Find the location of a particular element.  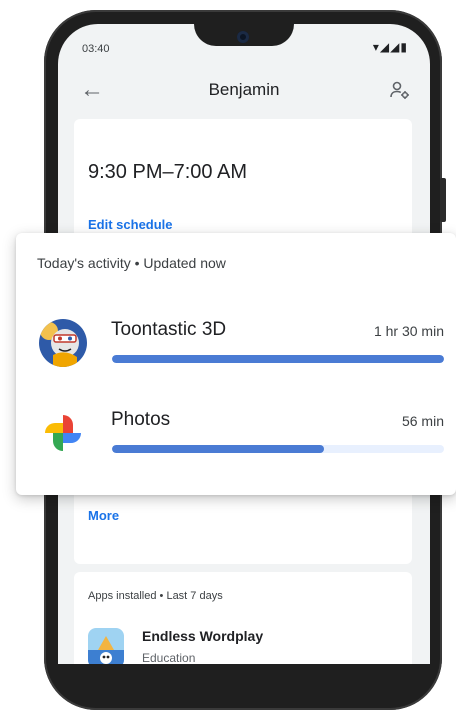

profile-settings-icon is located at coordinates (400, 90).